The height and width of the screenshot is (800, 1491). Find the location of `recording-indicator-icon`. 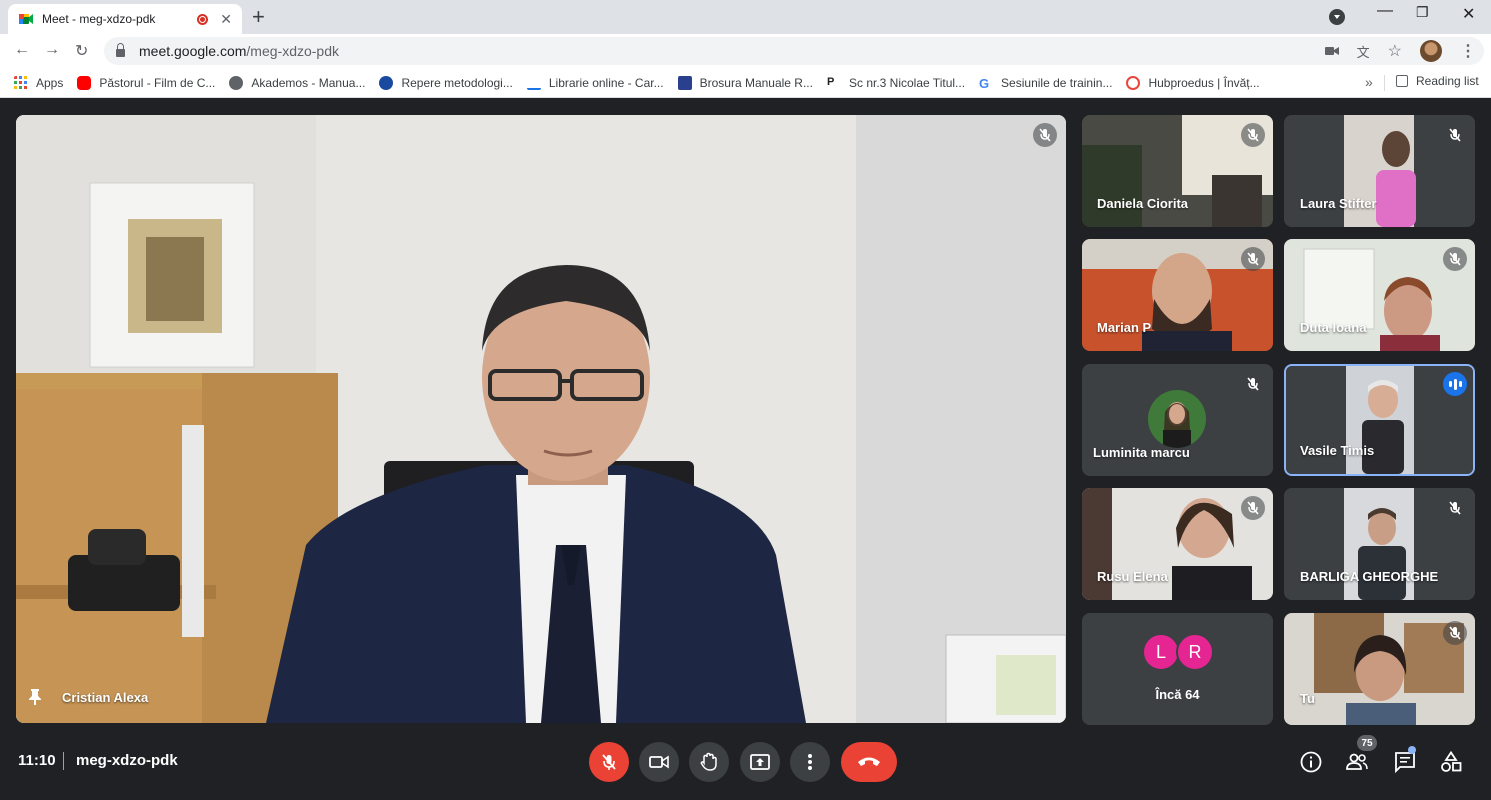

recording-indicator-icon is located at coordinates (203, 19).